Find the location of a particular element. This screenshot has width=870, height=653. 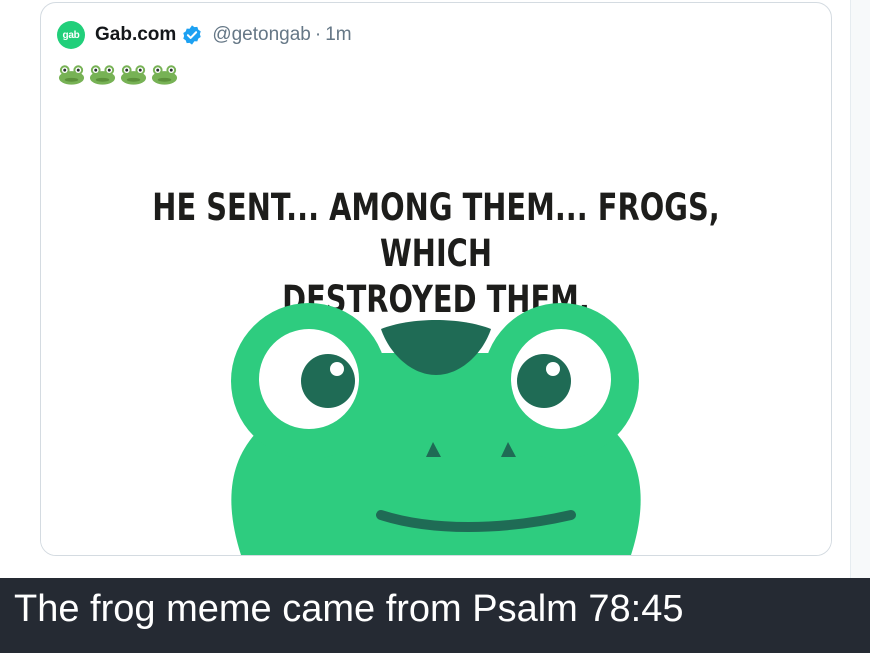

user-handle: @getongab is located at coordinates (261, 35).